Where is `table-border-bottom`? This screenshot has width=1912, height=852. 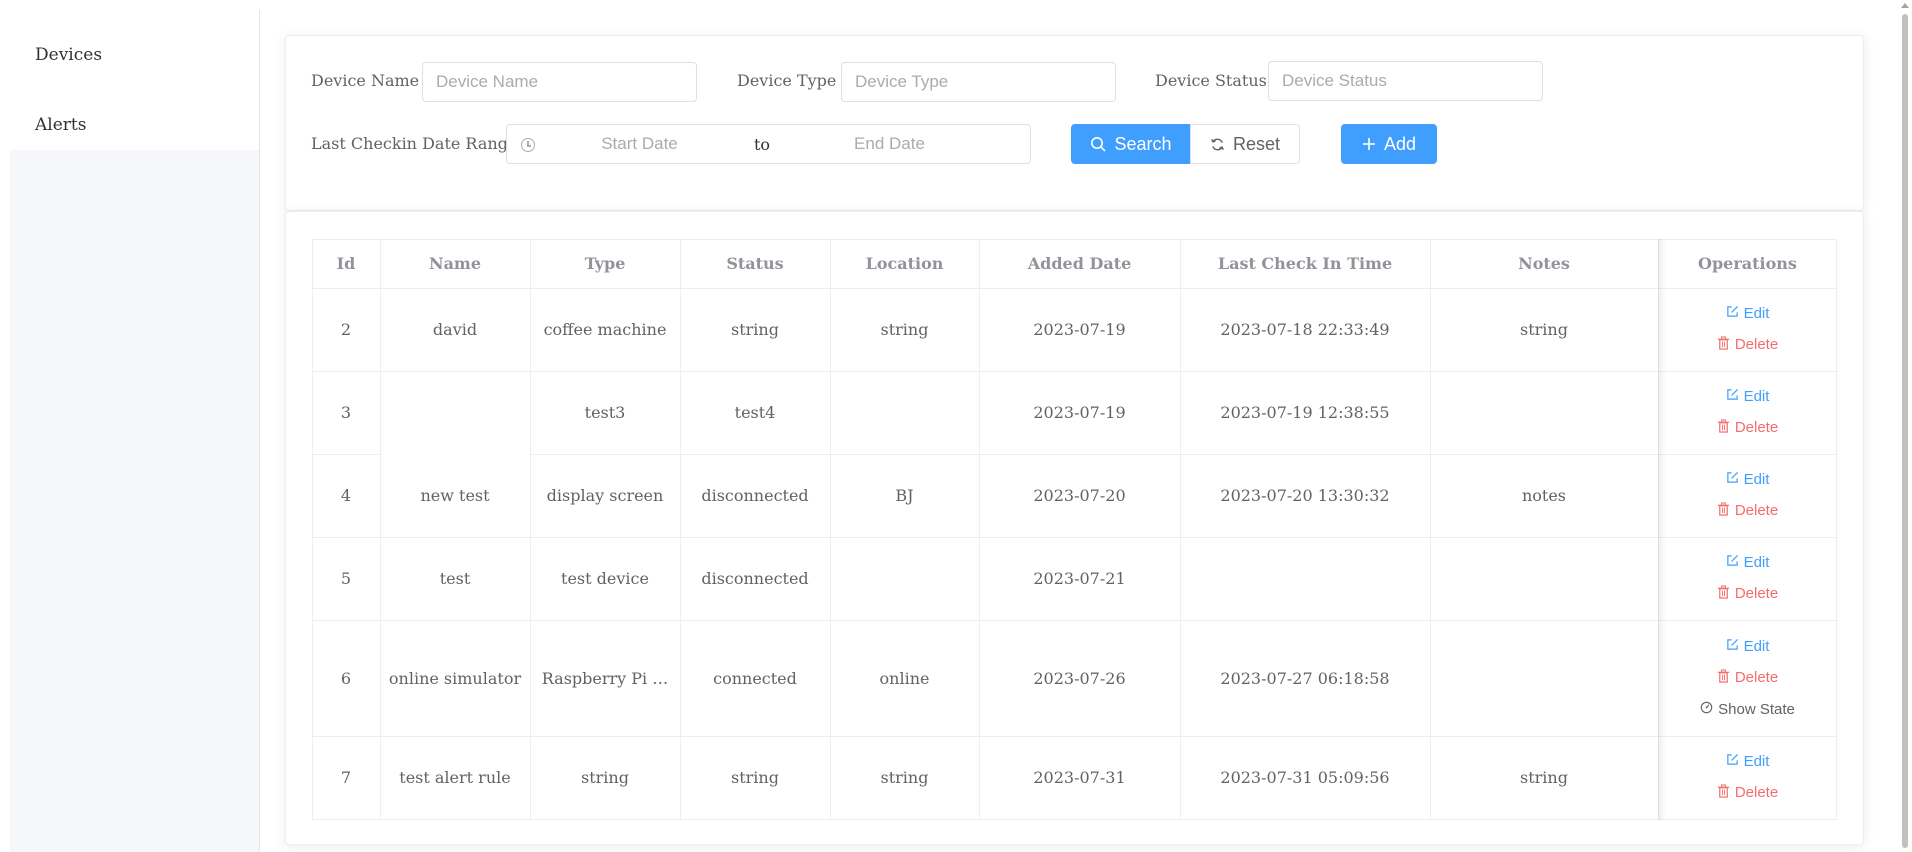 table-border-bottom is located at coordinates (1074, 819).